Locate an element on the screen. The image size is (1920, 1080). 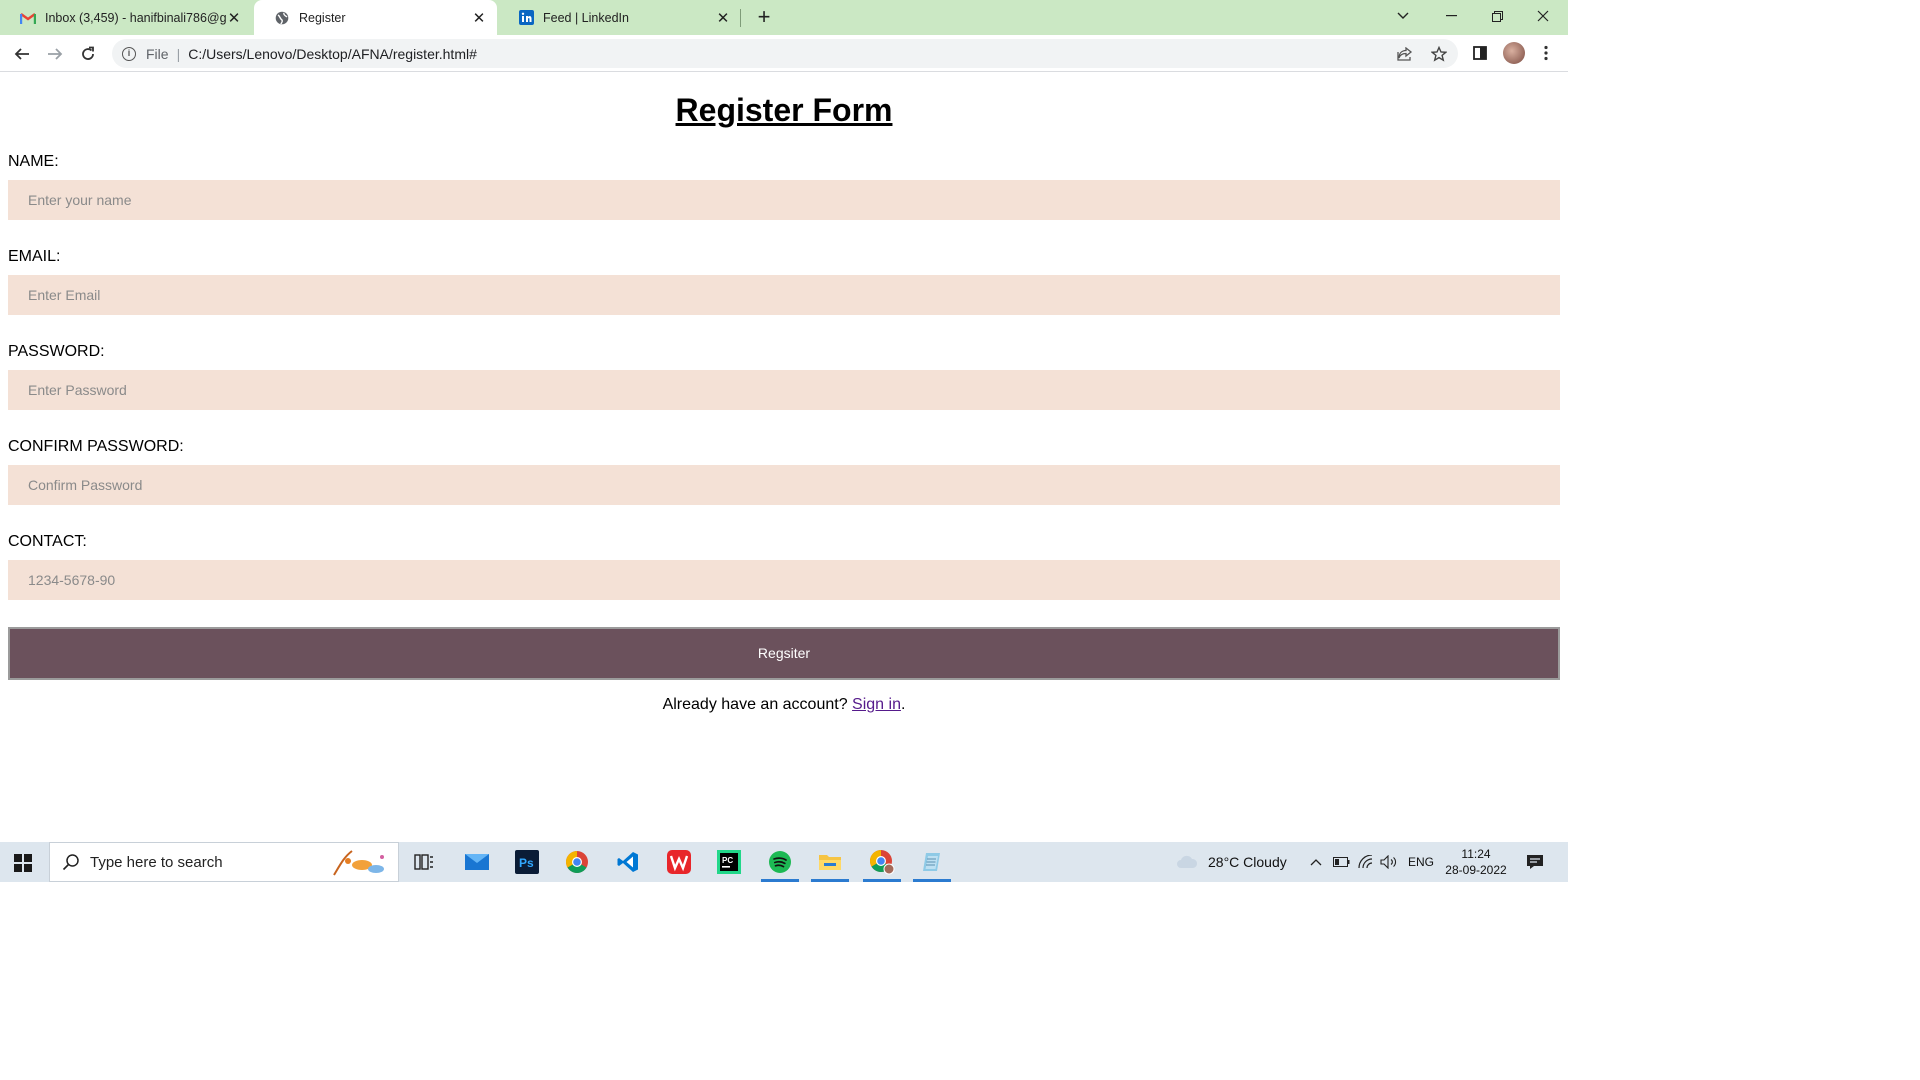
email-input is located at coordinates (784, 295).